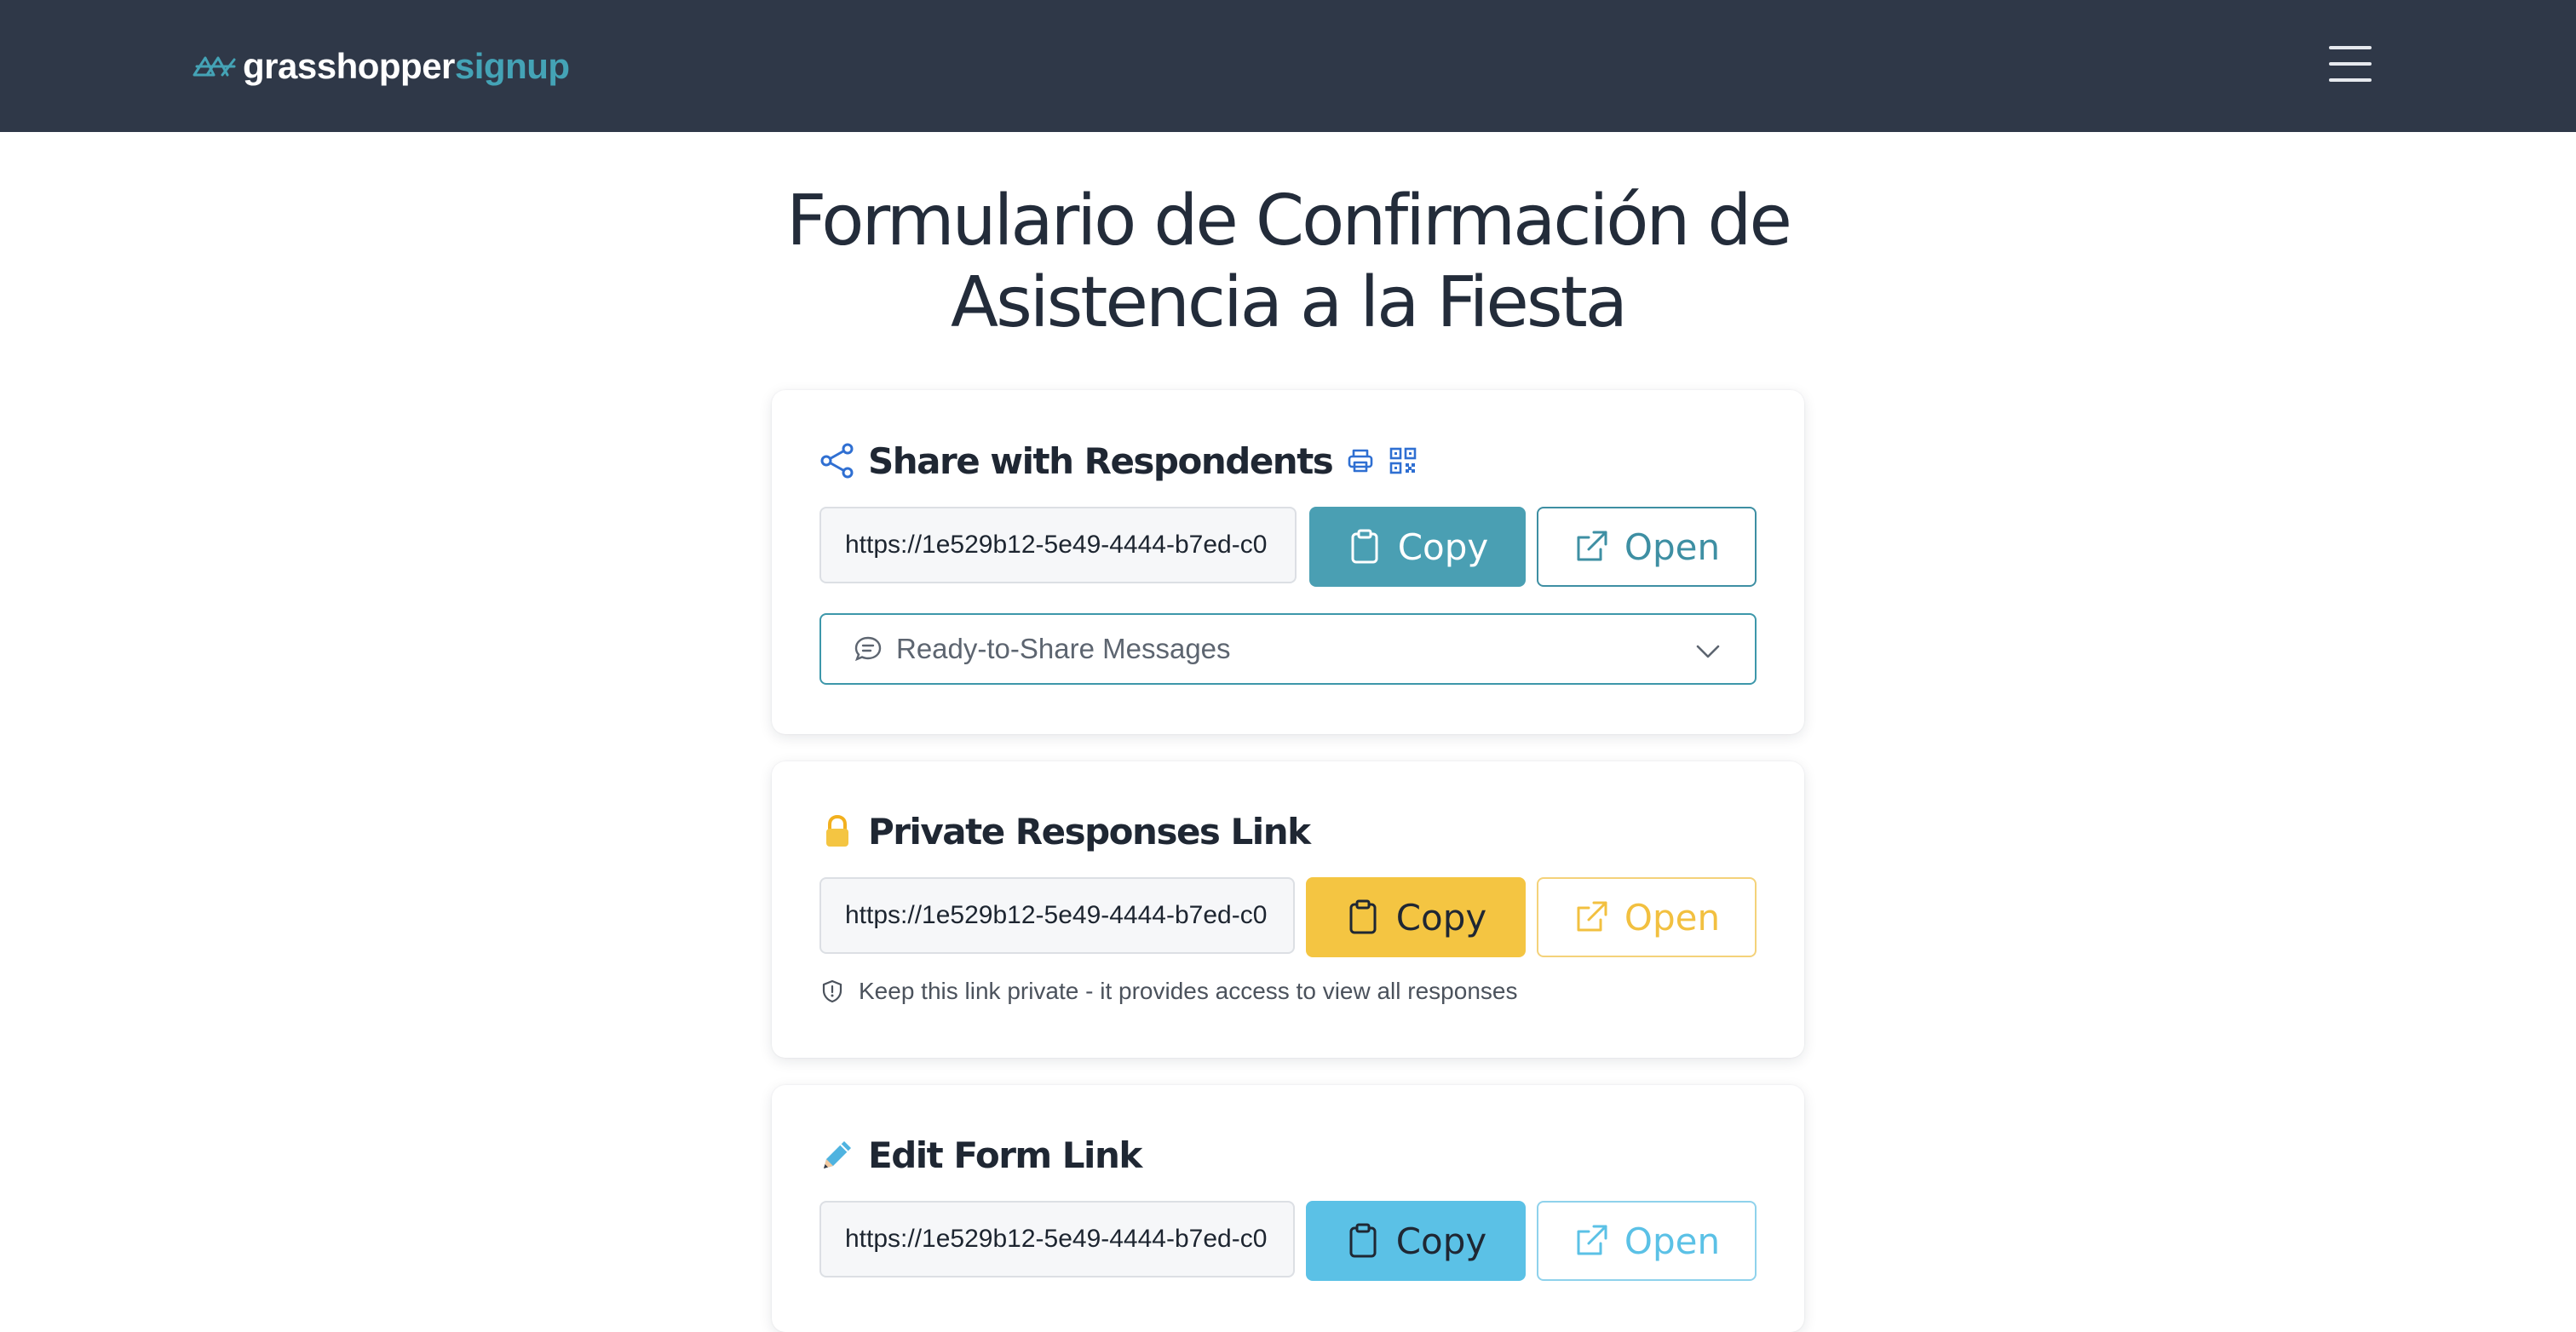  Describe the element at coordinates (1673, 546) in the screenshot. I see `share-open-label: Open` at that location.